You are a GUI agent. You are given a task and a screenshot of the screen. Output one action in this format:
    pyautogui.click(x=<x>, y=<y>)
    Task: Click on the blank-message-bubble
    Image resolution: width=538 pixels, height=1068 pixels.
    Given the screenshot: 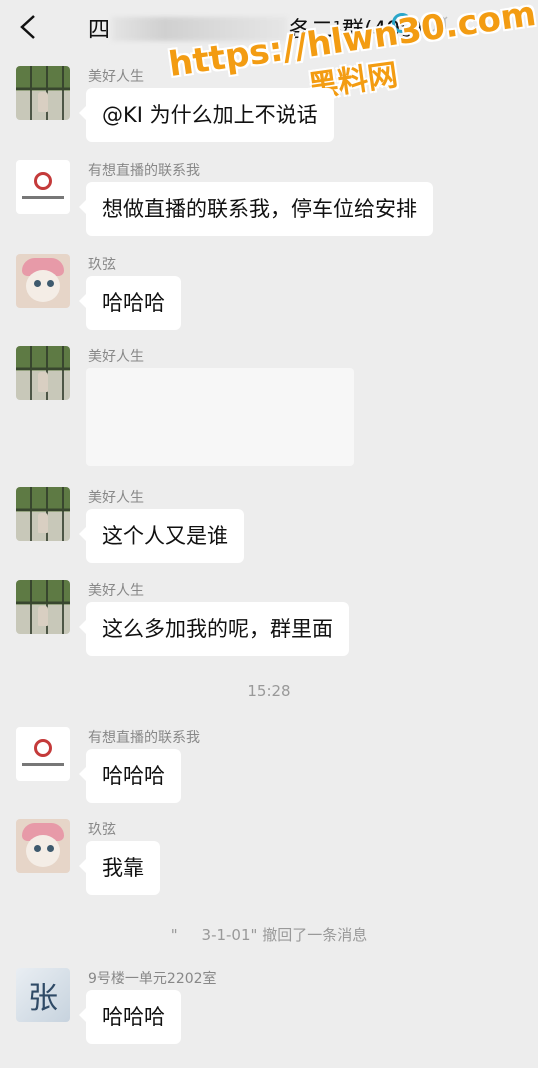 What is the action you would take?
    pyautogui.click(x=220, y=417)
    